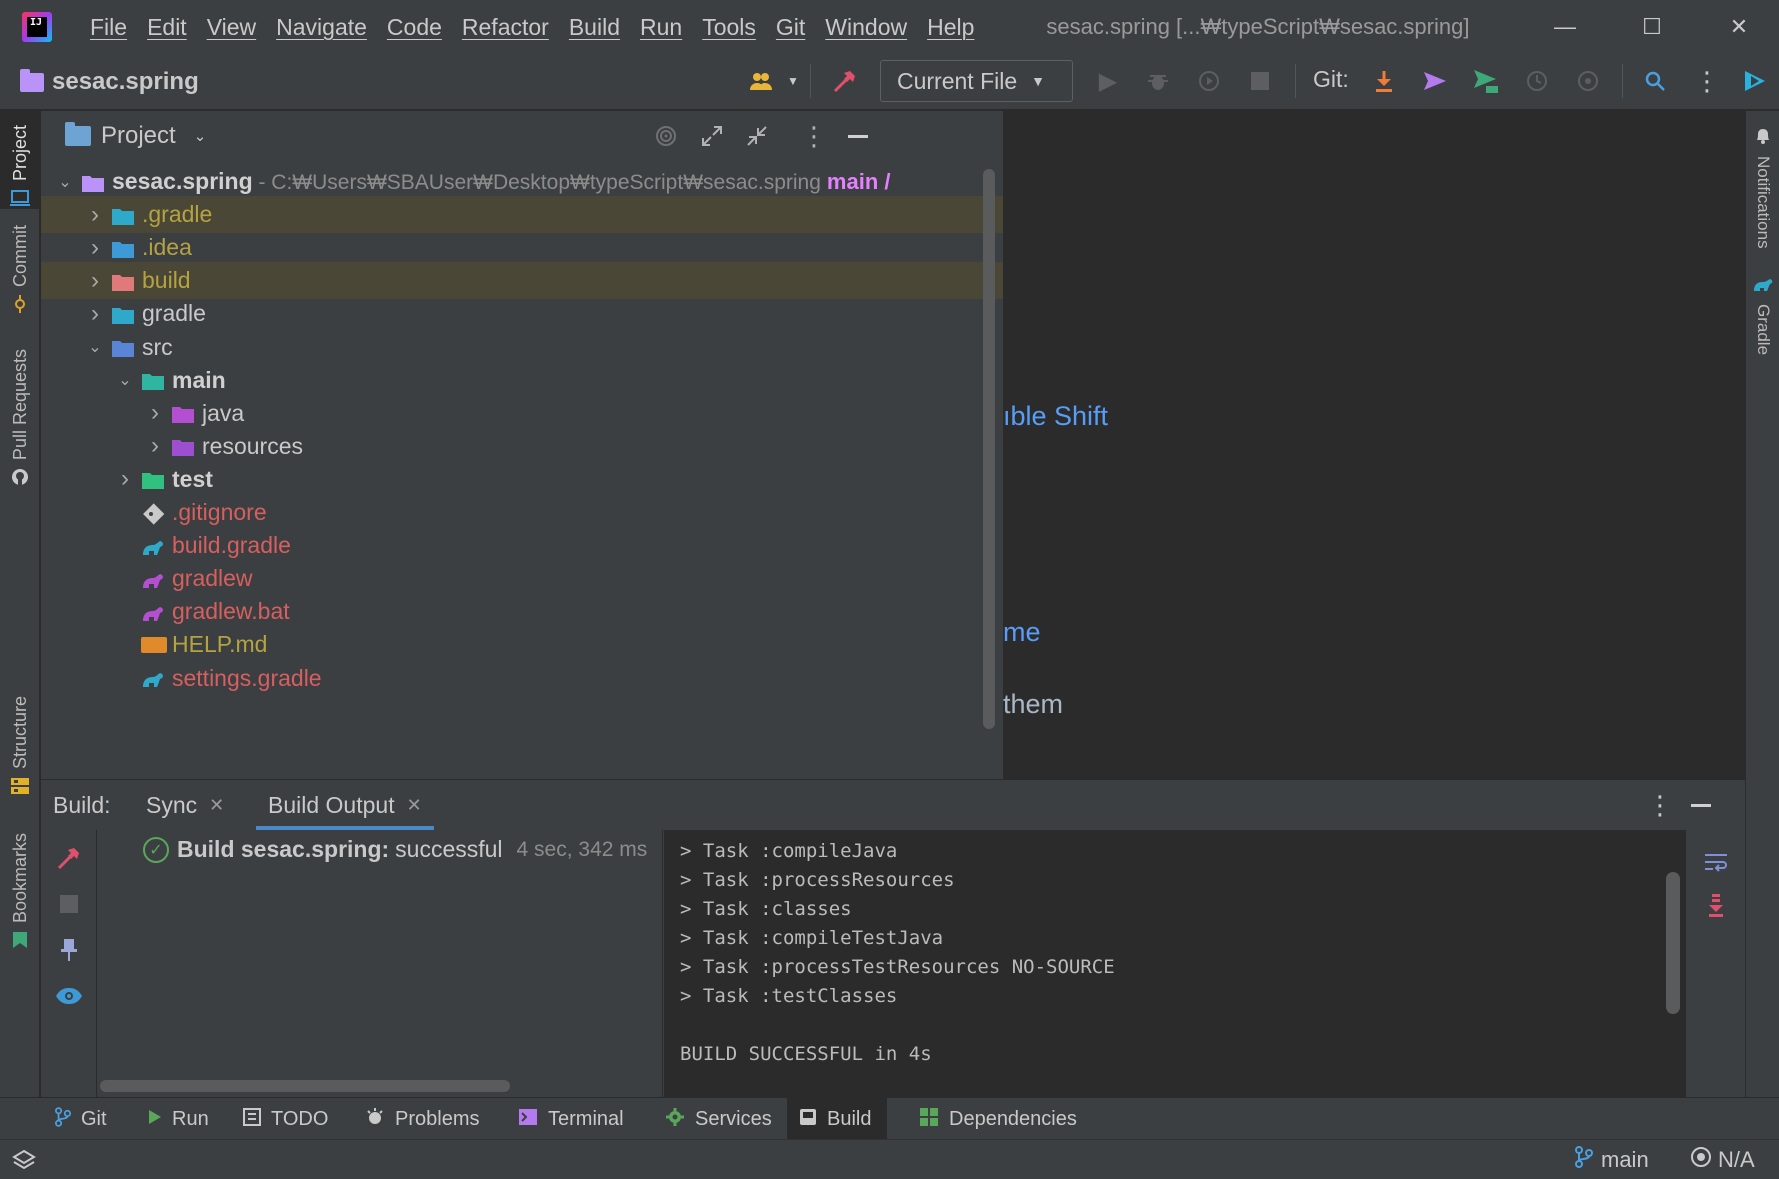  What do you see at coordinates (321, 27) in the screenshot?
I see `menu-navigate: Navigate` at bounding box center [321, 27].